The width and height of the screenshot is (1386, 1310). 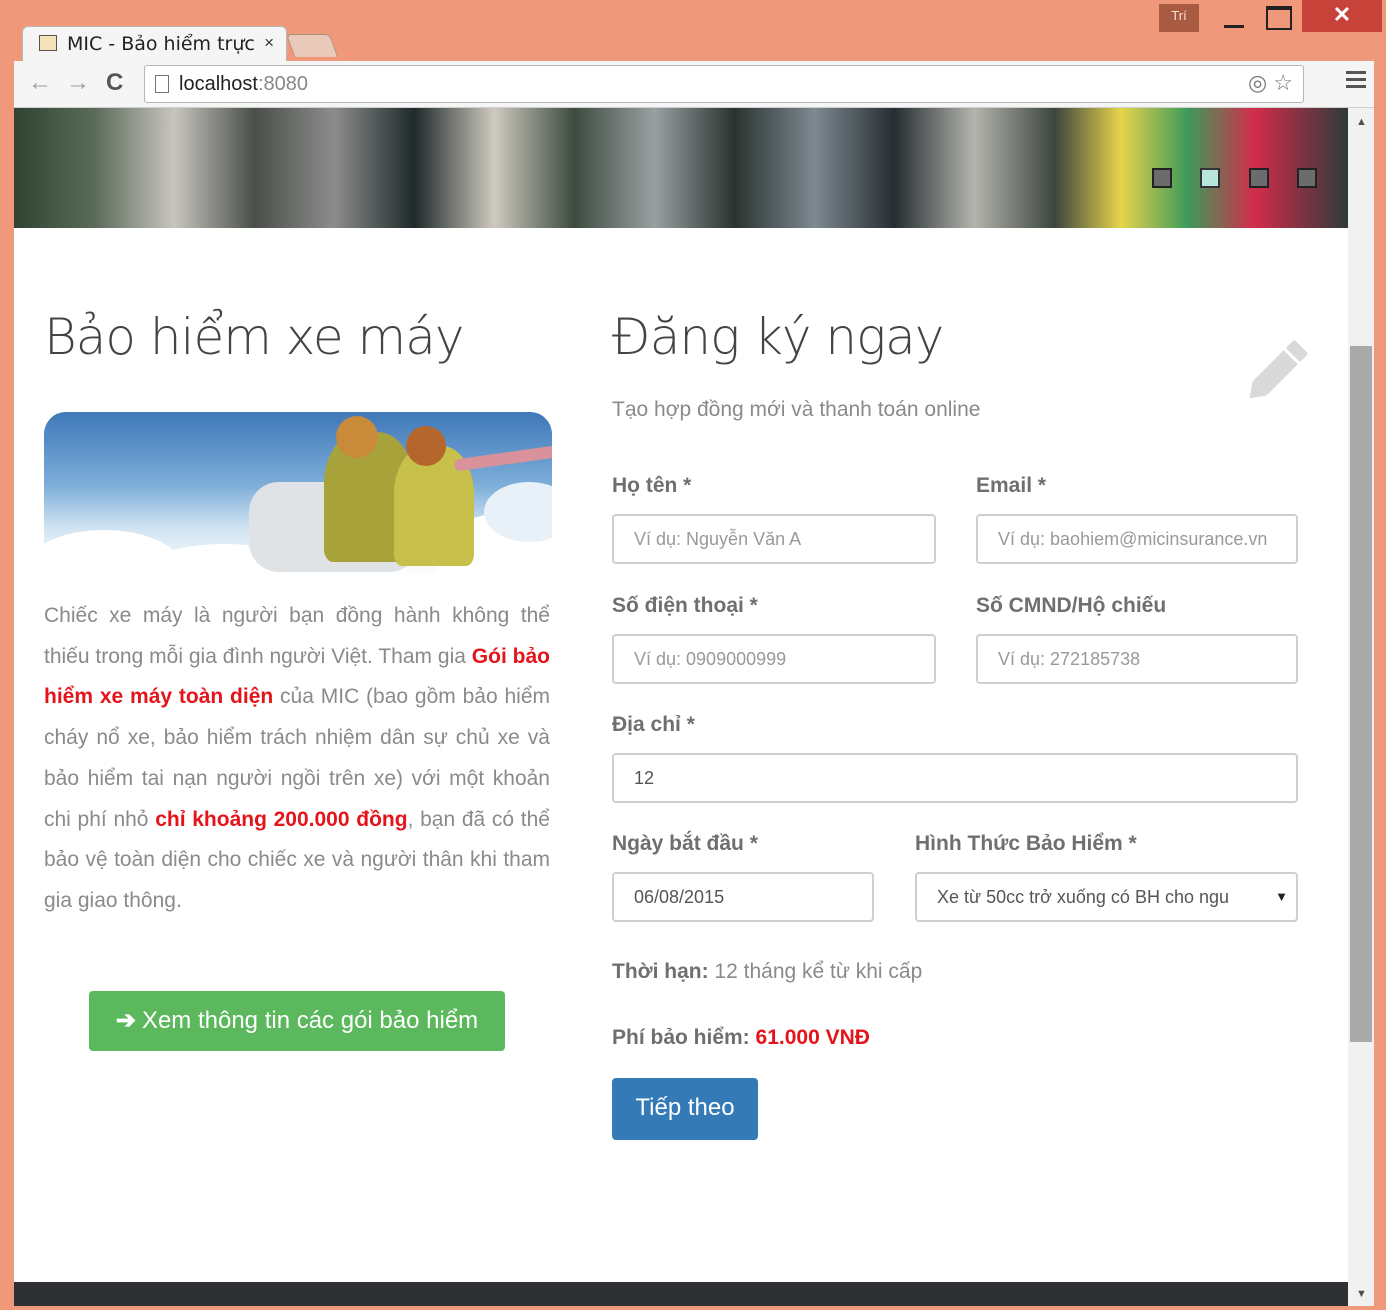 What do you see at coordinates (681, 168) in the screenshot?
I see `hero-banner` at bounding box center [681, 168].